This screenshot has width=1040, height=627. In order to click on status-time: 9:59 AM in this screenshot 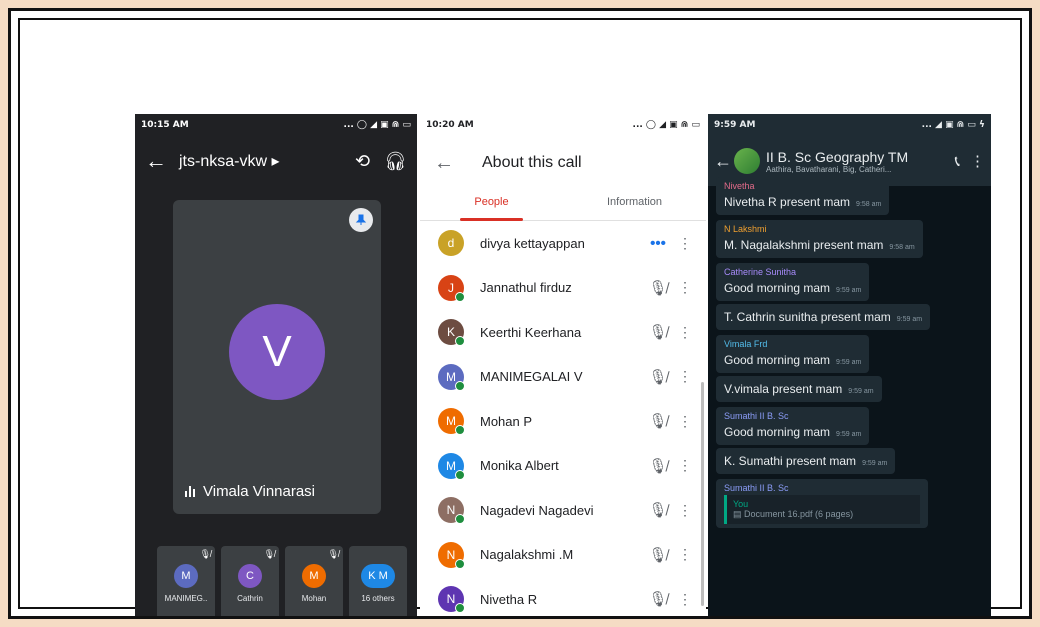, I will do `click(735, 125)`.